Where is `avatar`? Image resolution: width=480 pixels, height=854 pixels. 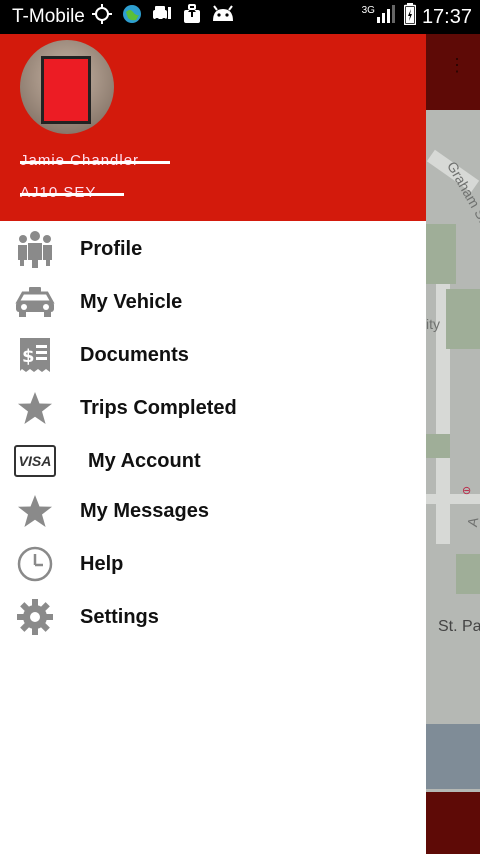 avatar is located at coordinates (67, 87).